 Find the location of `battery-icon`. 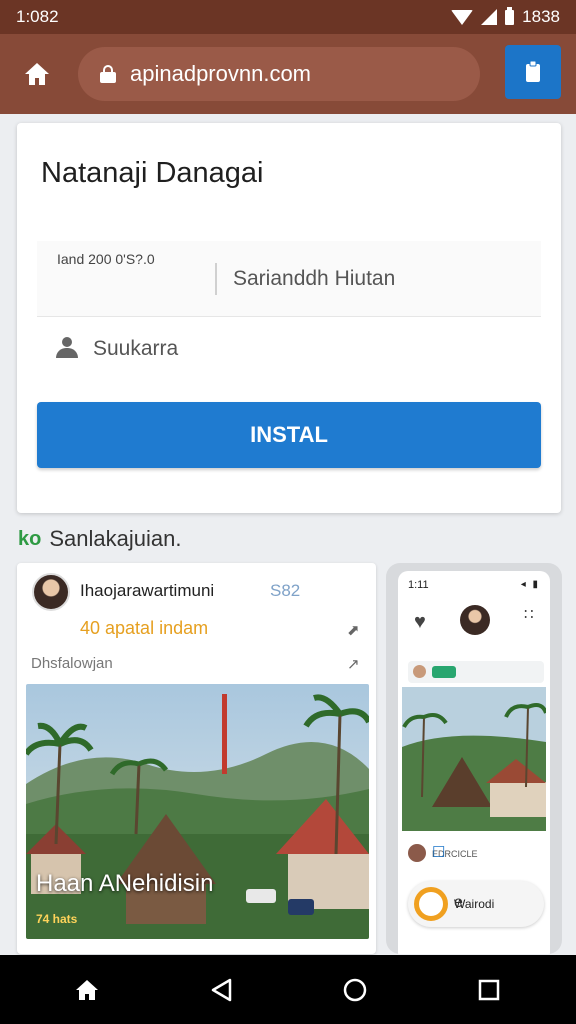

battery-icon is located at coordinates (510, 15).